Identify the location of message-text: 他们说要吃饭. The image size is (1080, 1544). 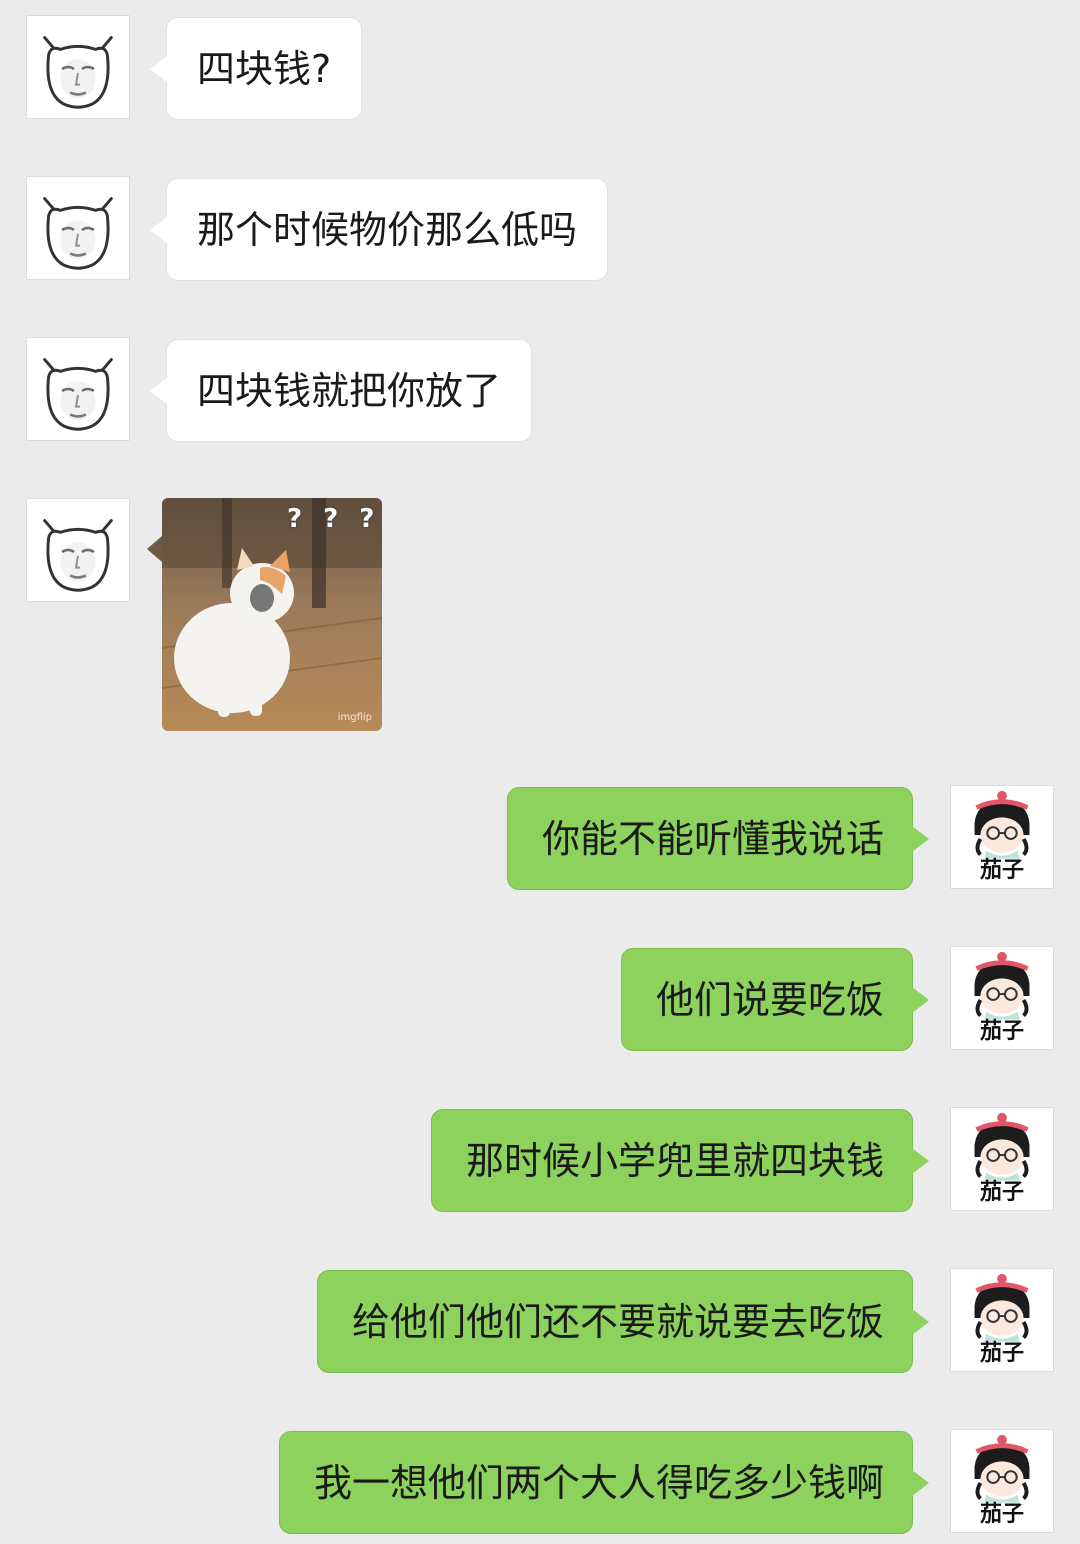
(769, 1000).